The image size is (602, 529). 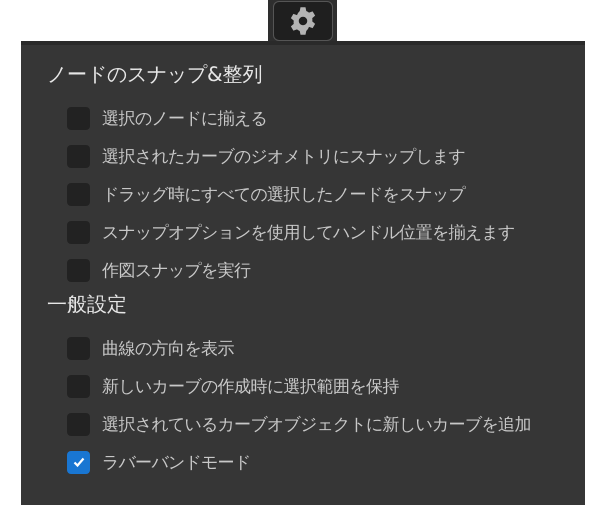 What do you see at coordinates (303, 156) in the screenshot?
I see `checkbox-option: 選択されたカーブのジオメトリにスナップします` at bounding box center [303, 156].